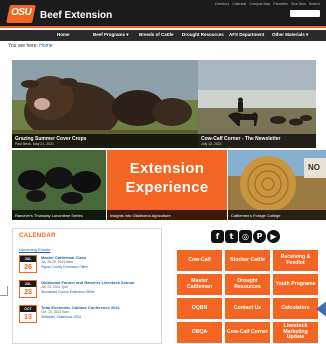  I want to click on calculators-button: Calculators, so click(295, 308).